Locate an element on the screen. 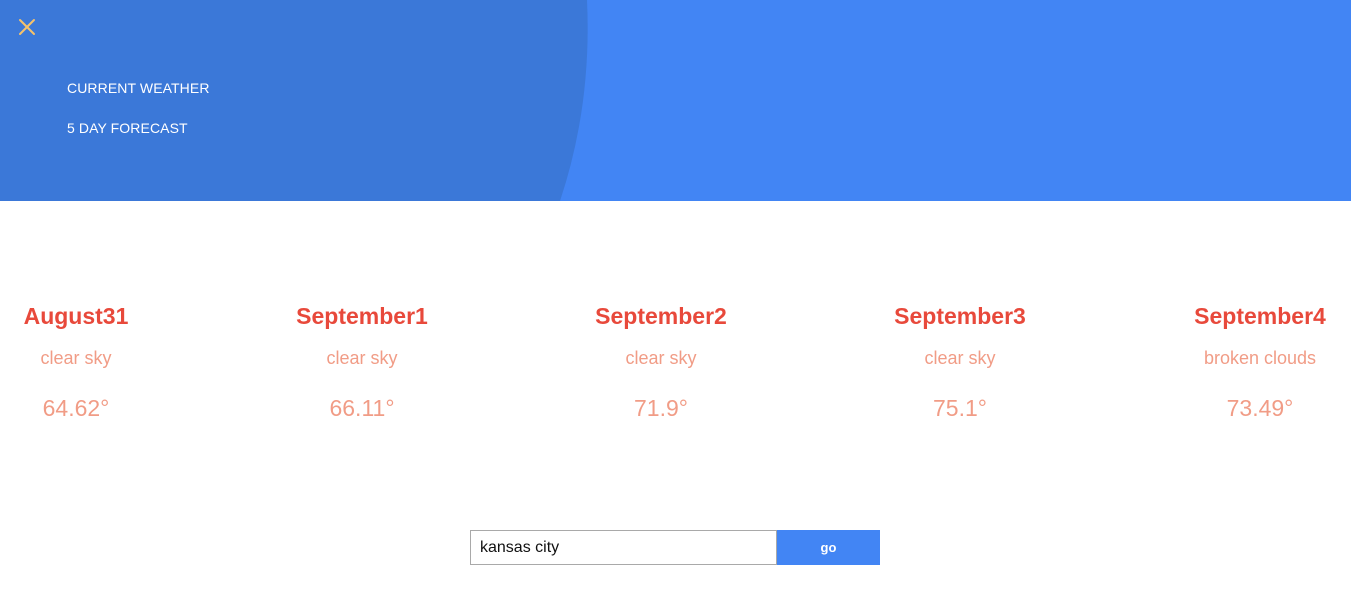 This screenshot has width=1351, height=609. nav-current-weather: CURRENT WEATHER is located at coordinates (138, 88).